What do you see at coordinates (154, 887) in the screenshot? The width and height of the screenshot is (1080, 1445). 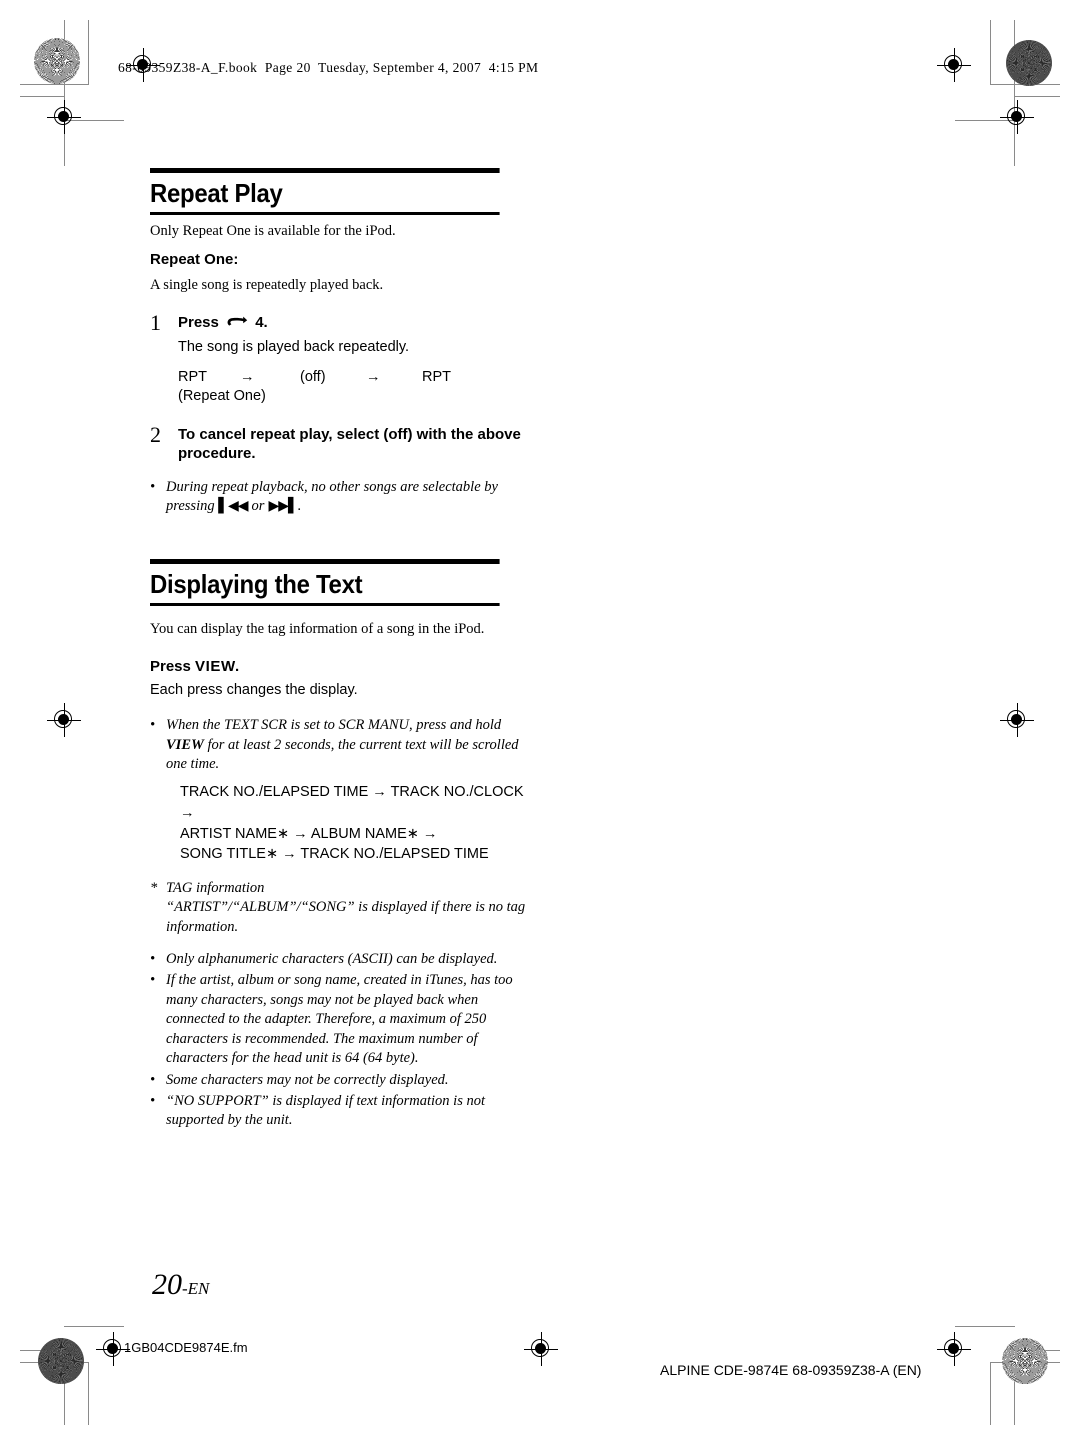 I see `footnote-marker: *` at bounding box center [154, 887].